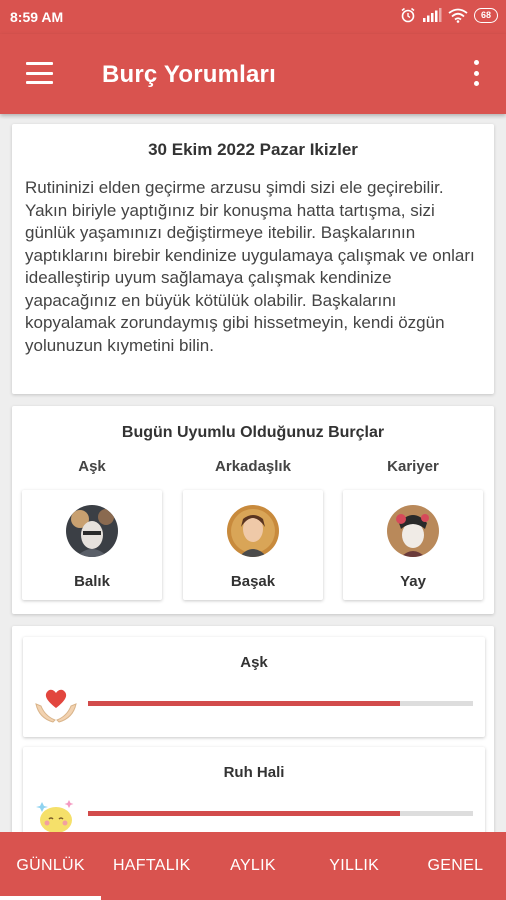 The image size is (506, 900). I want to click on tab-general: GENEL, so click(455, 866).